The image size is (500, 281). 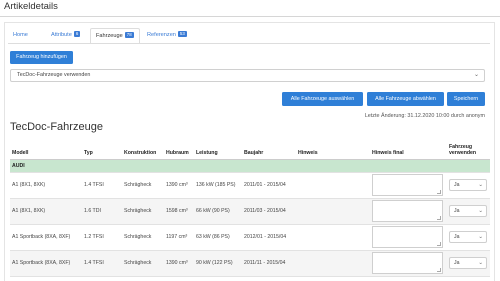 What do you see at coordinates (408, 150) in the screenshot?
I see `column-header: Hinweis final` at bounding box center [408, 150].